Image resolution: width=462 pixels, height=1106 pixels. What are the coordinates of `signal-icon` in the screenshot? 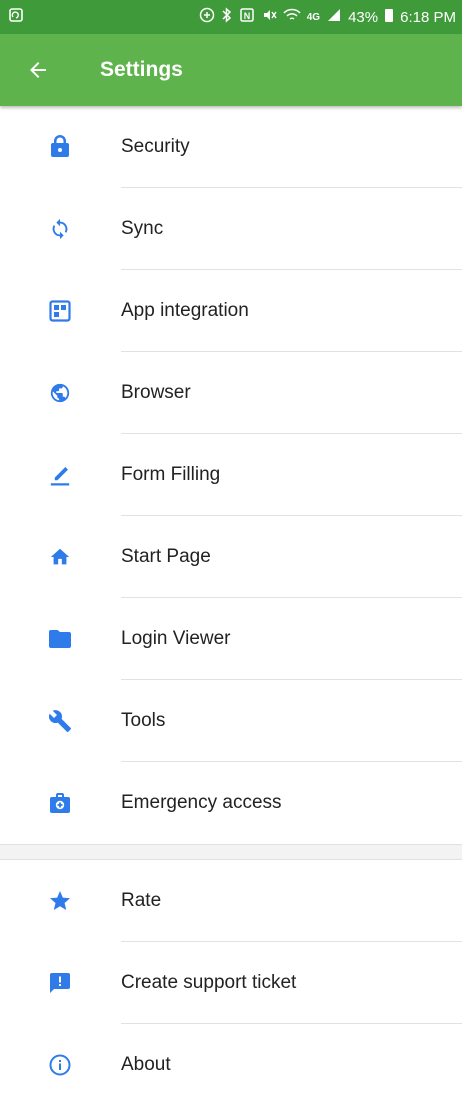 It's located at (334, 17).